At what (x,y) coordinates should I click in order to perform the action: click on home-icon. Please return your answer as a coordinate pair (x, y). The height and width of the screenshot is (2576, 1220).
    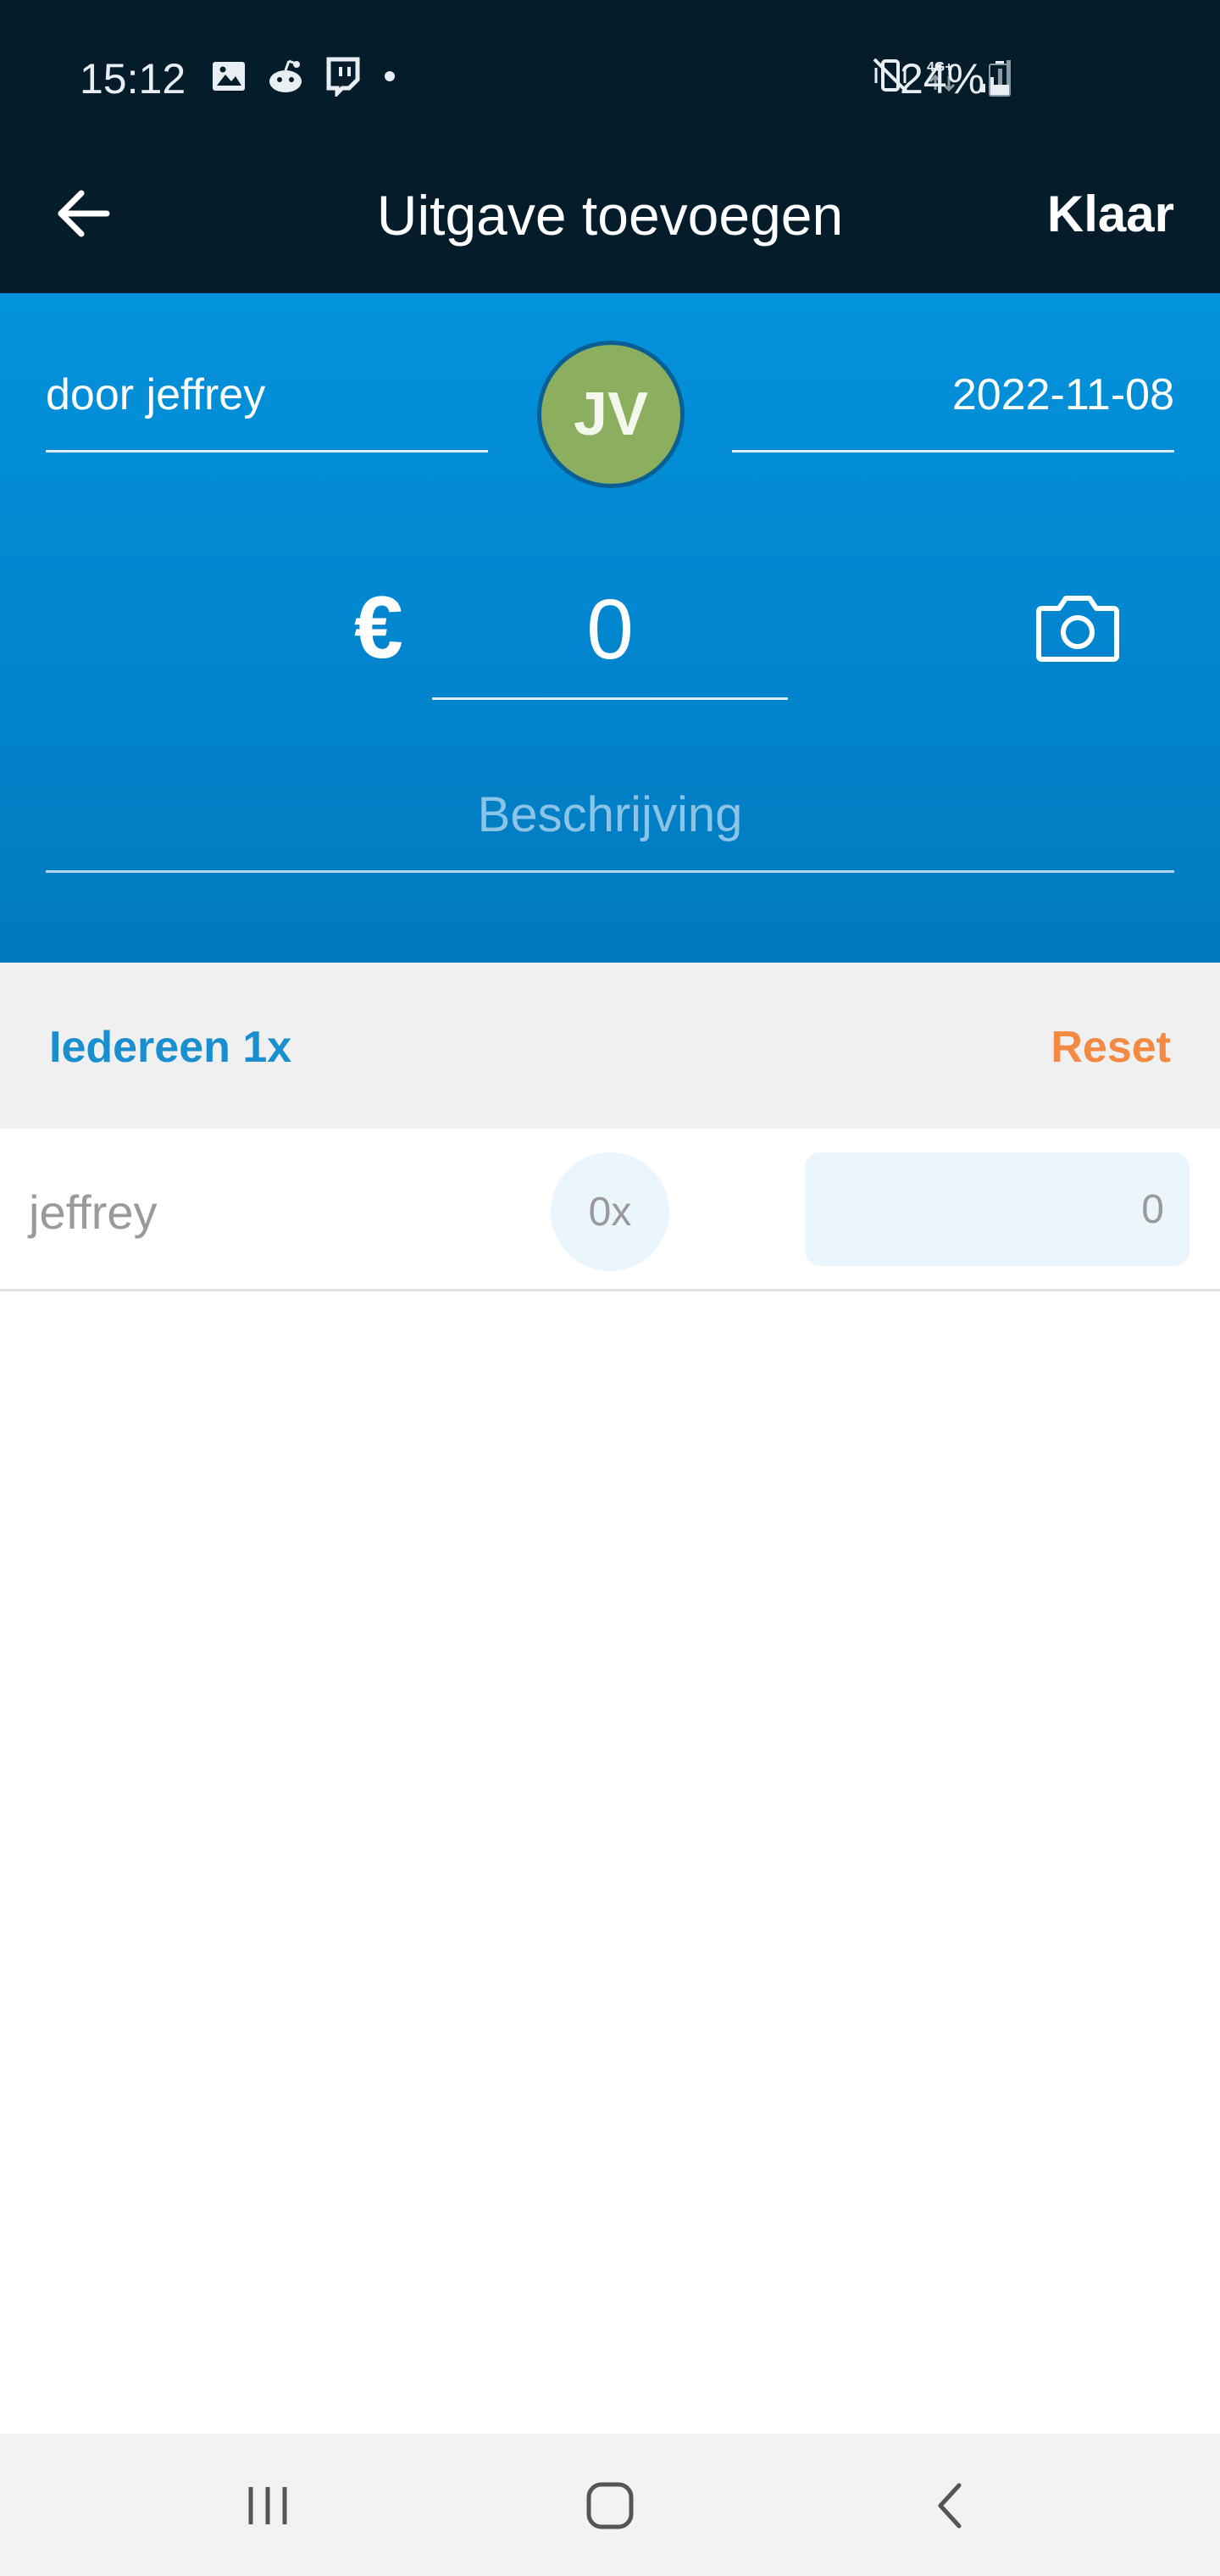
    Looking at the image, I should click on (610, 2505).